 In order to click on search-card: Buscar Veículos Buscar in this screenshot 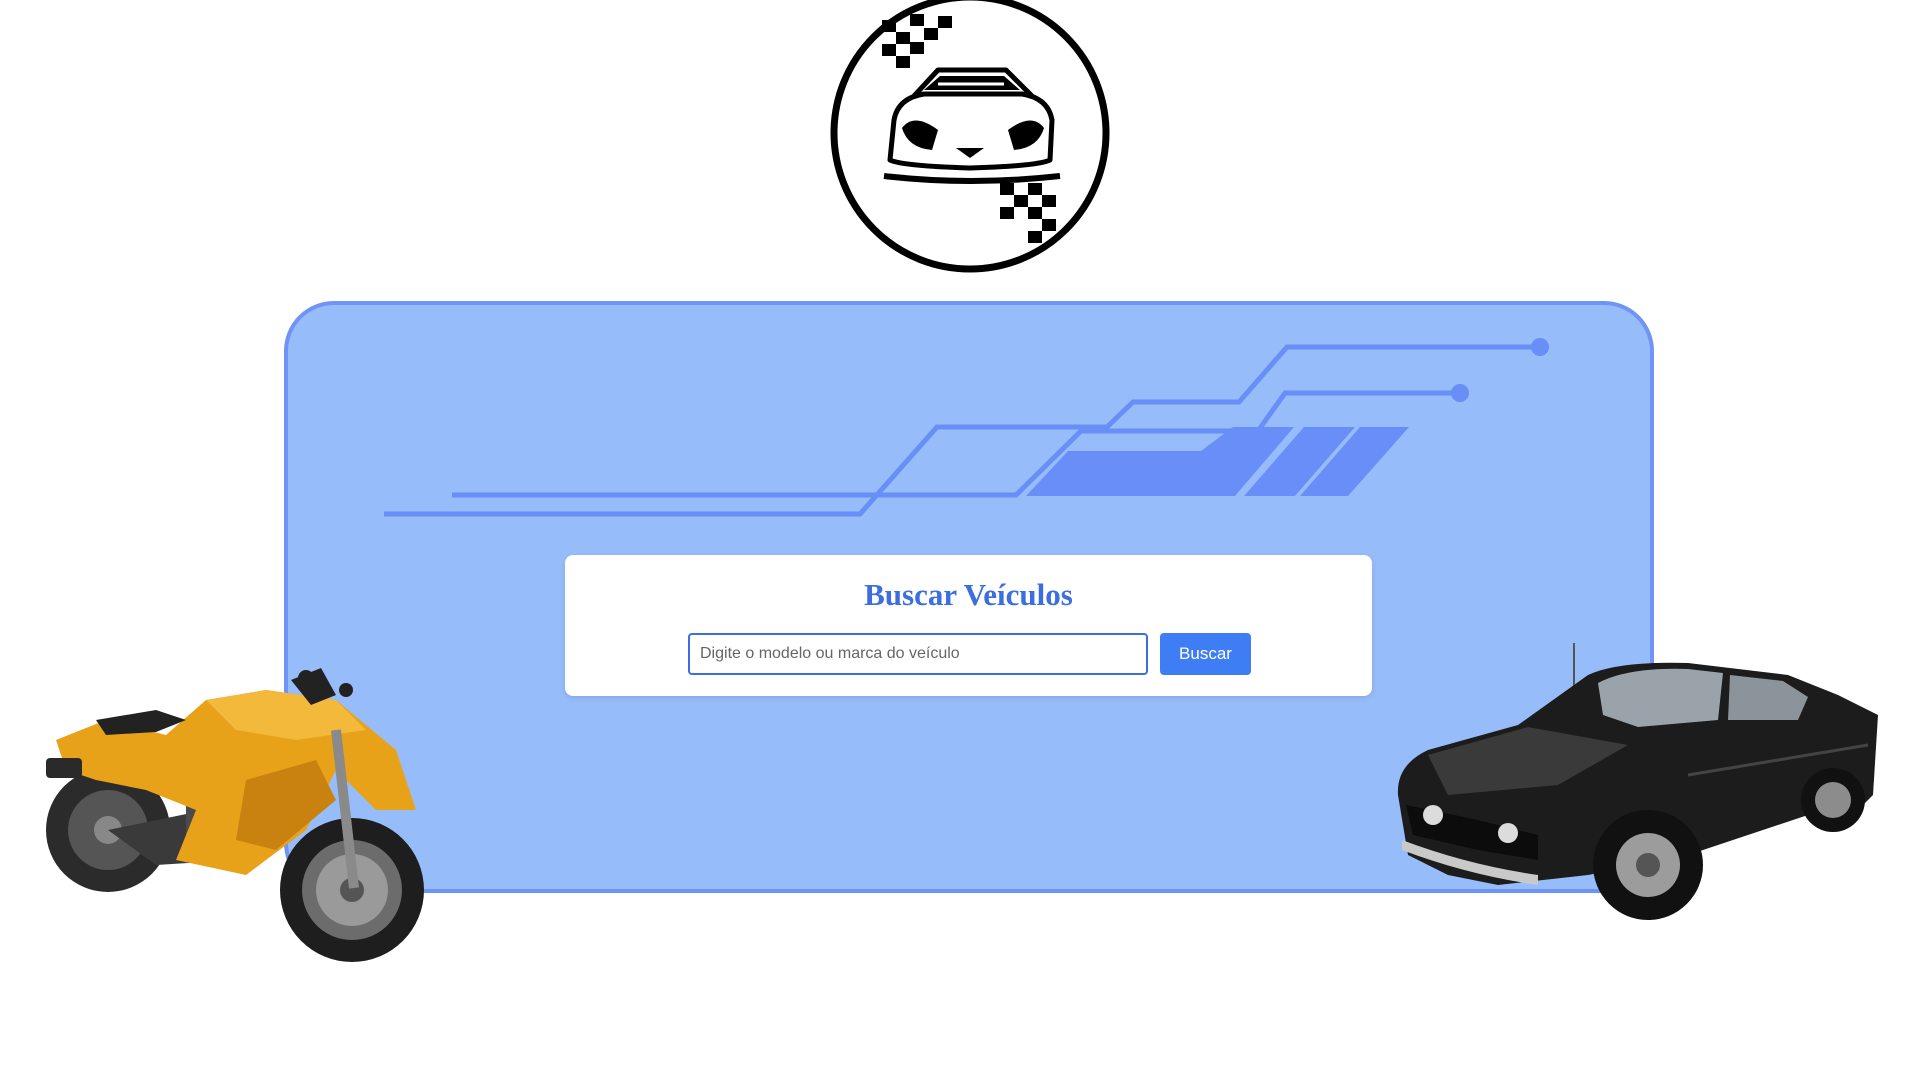, I will do `click(968, 625)`.